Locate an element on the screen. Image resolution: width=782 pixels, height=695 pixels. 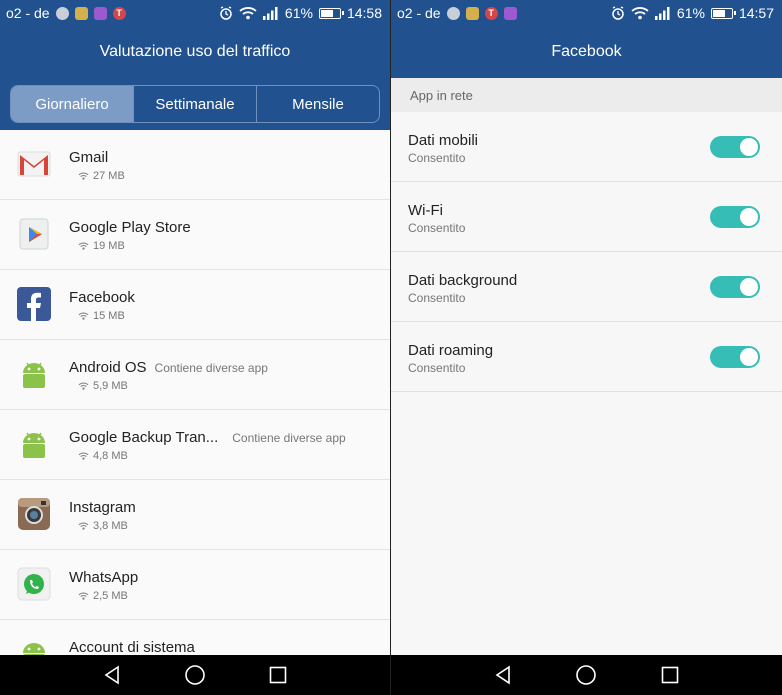
app-usage: 27 MB is located at coordinates (109, 176).